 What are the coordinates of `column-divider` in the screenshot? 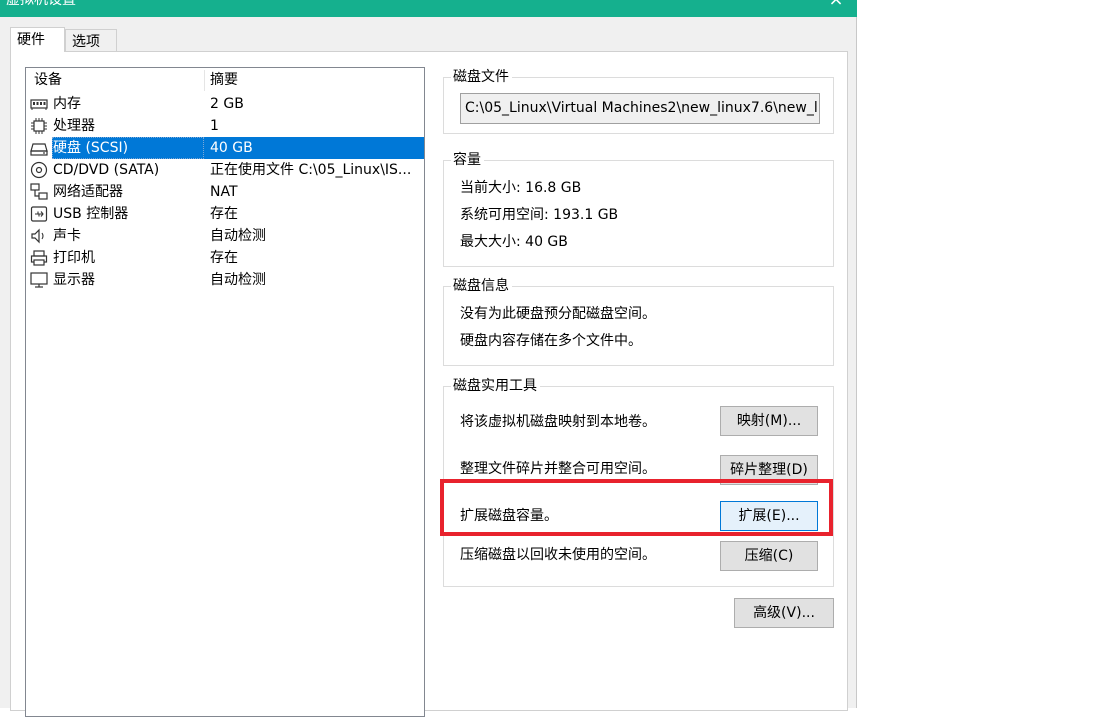 It's located at (204, 80).